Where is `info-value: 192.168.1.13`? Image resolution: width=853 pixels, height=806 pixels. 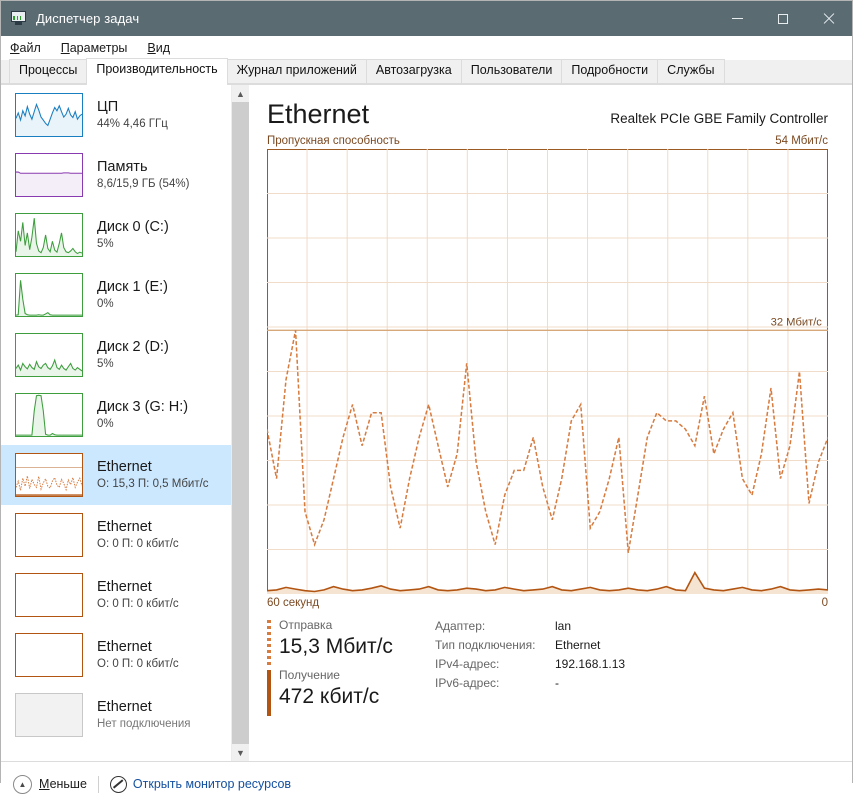 info-value: 192.168.1.13 is located at coordinates (590, 664).